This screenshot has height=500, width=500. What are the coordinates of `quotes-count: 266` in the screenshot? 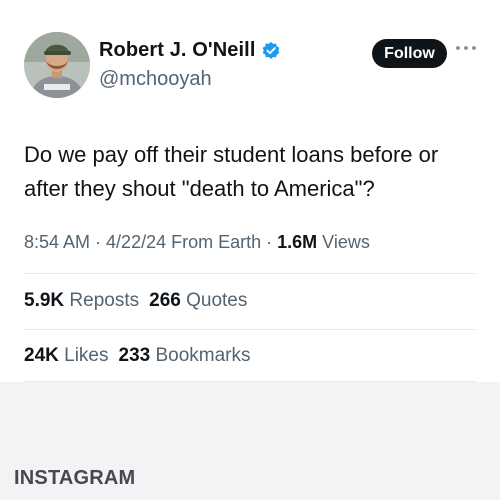 It's located at (165, 300).